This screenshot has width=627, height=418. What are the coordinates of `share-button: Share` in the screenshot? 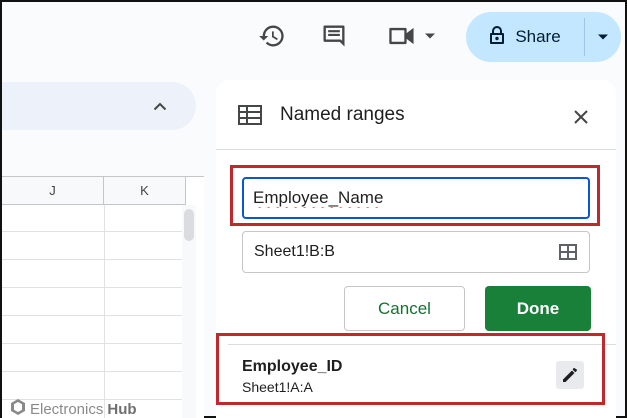 It's located at (525, 37).